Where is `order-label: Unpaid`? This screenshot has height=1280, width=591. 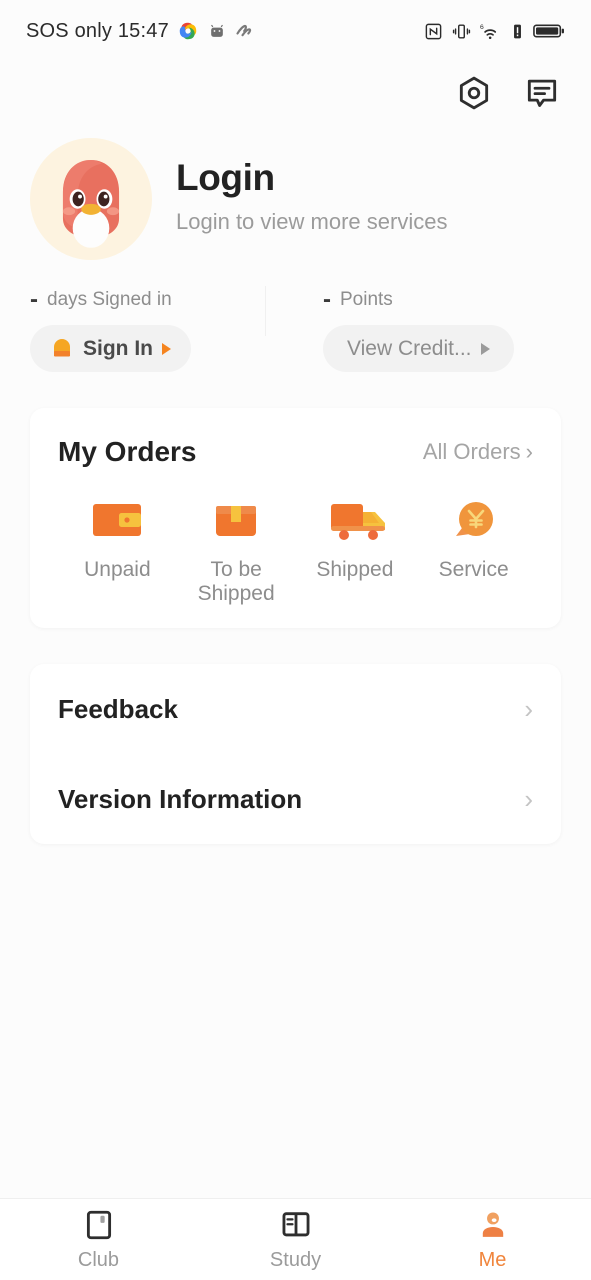 order-label: Unpaid is located at coordinates (117, 569).